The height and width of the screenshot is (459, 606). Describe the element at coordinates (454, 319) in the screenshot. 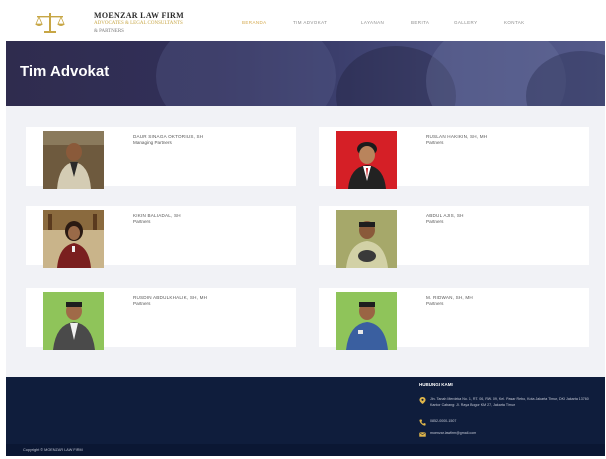

I see `team-card: M. RIDWAN, SH, MH Partners` at that location.